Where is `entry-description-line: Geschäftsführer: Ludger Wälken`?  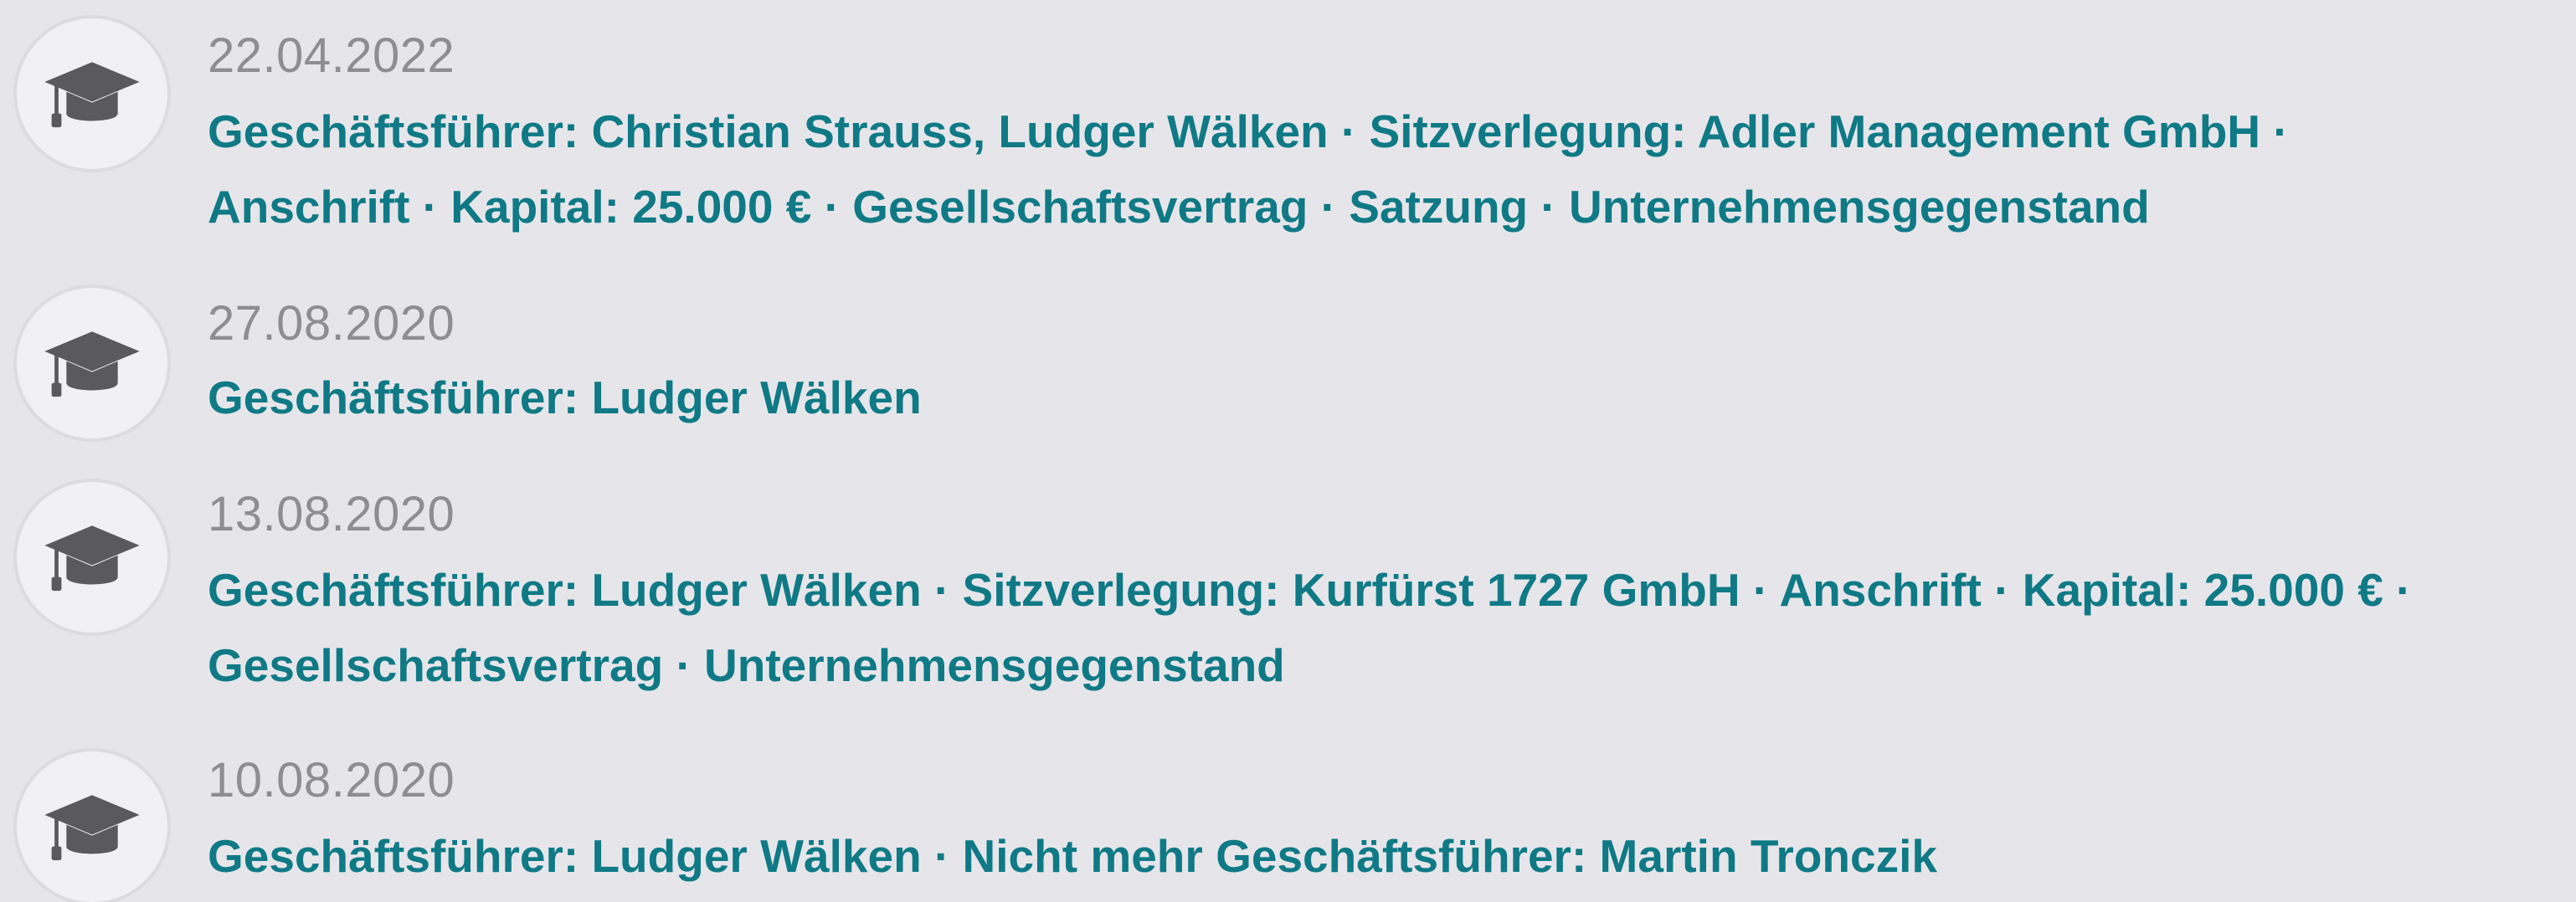 entry-description-line: Geschäftsführer: Ludger Wälken is located at coordinates (1392, 397).